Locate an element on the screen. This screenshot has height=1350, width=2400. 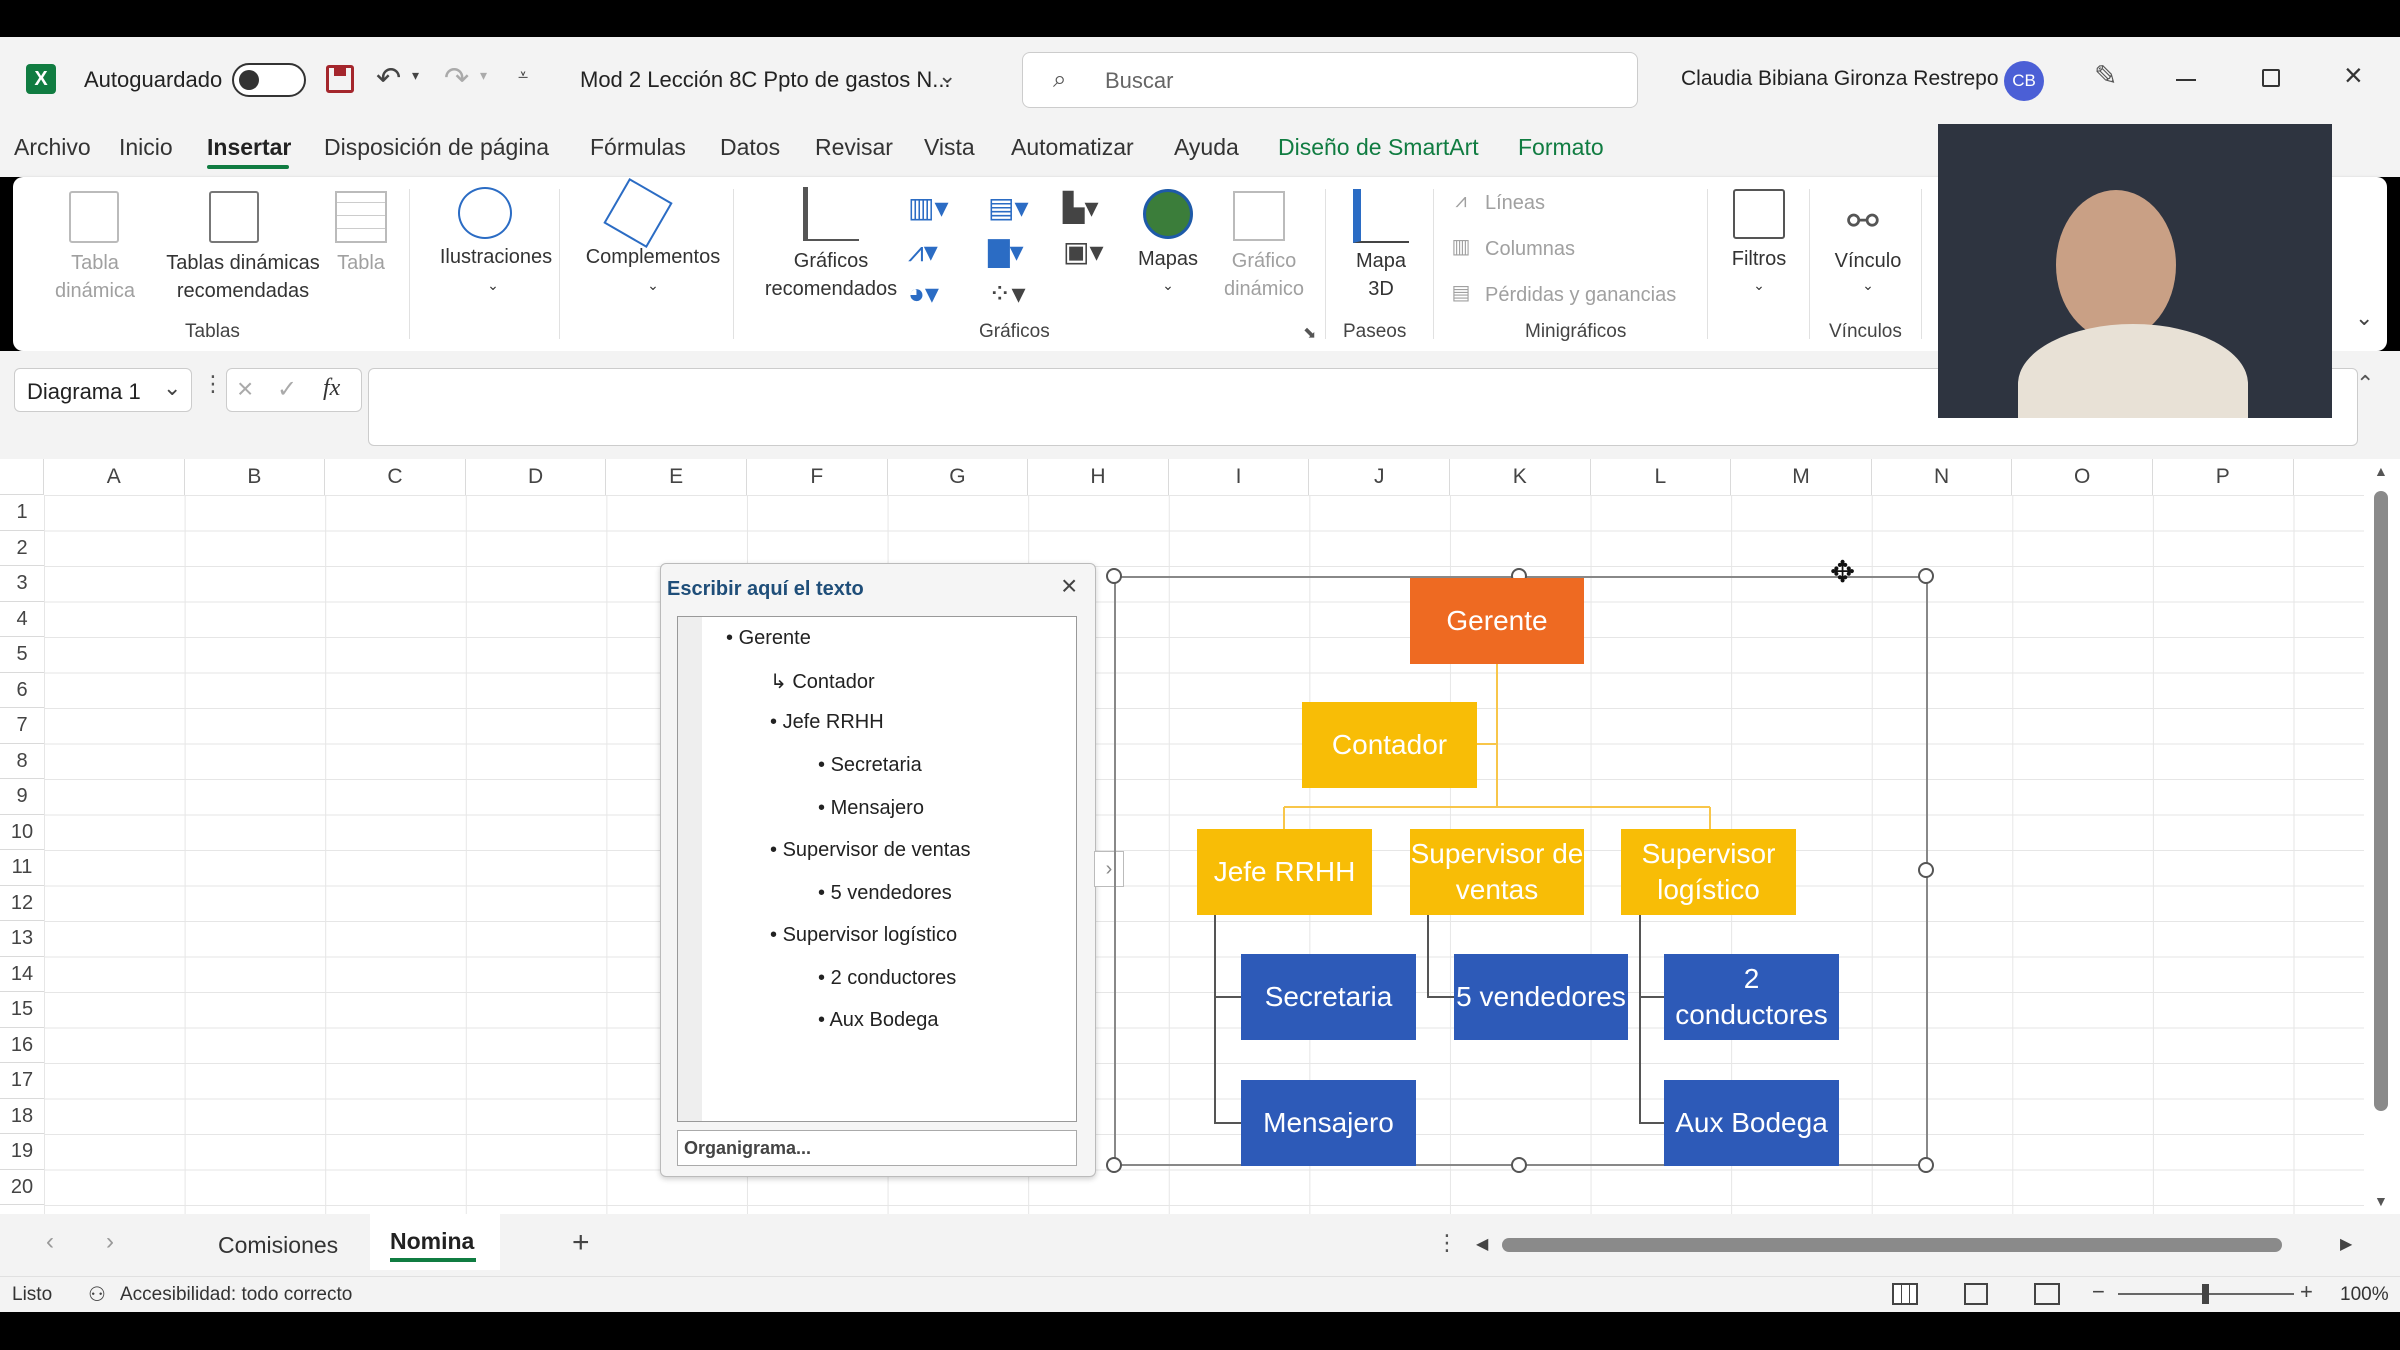
tab-split-icon: ⋮ is located at coordinates (1447, 1243).